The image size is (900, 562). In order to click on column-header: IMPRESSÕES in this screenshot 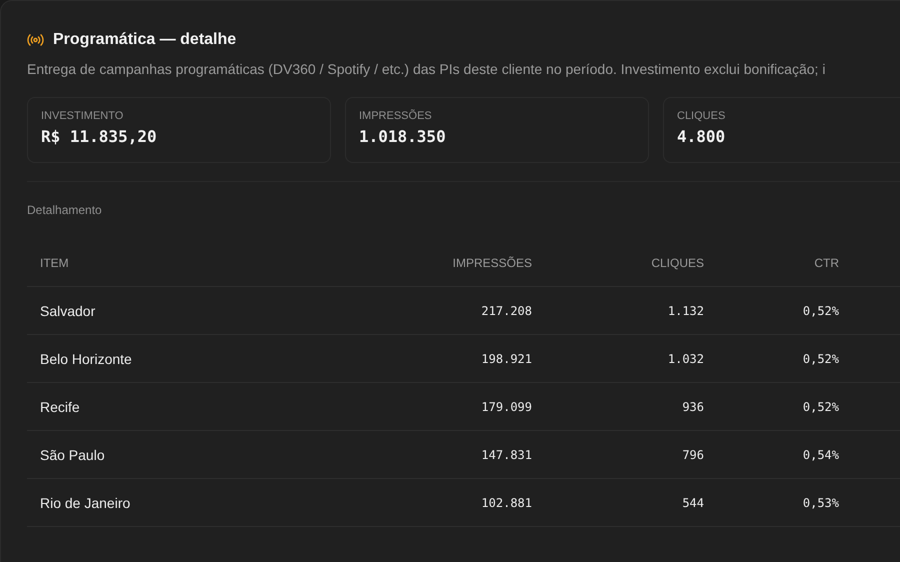, I will do `click(436, 262)`.